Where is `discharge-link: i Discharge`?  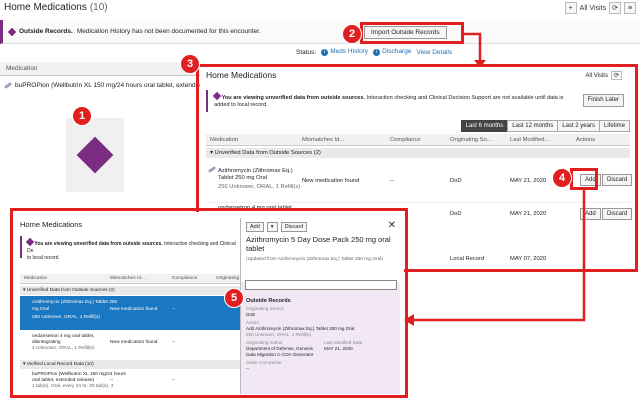 discharge-link: i Discharge is located at coordinates (392, 52).